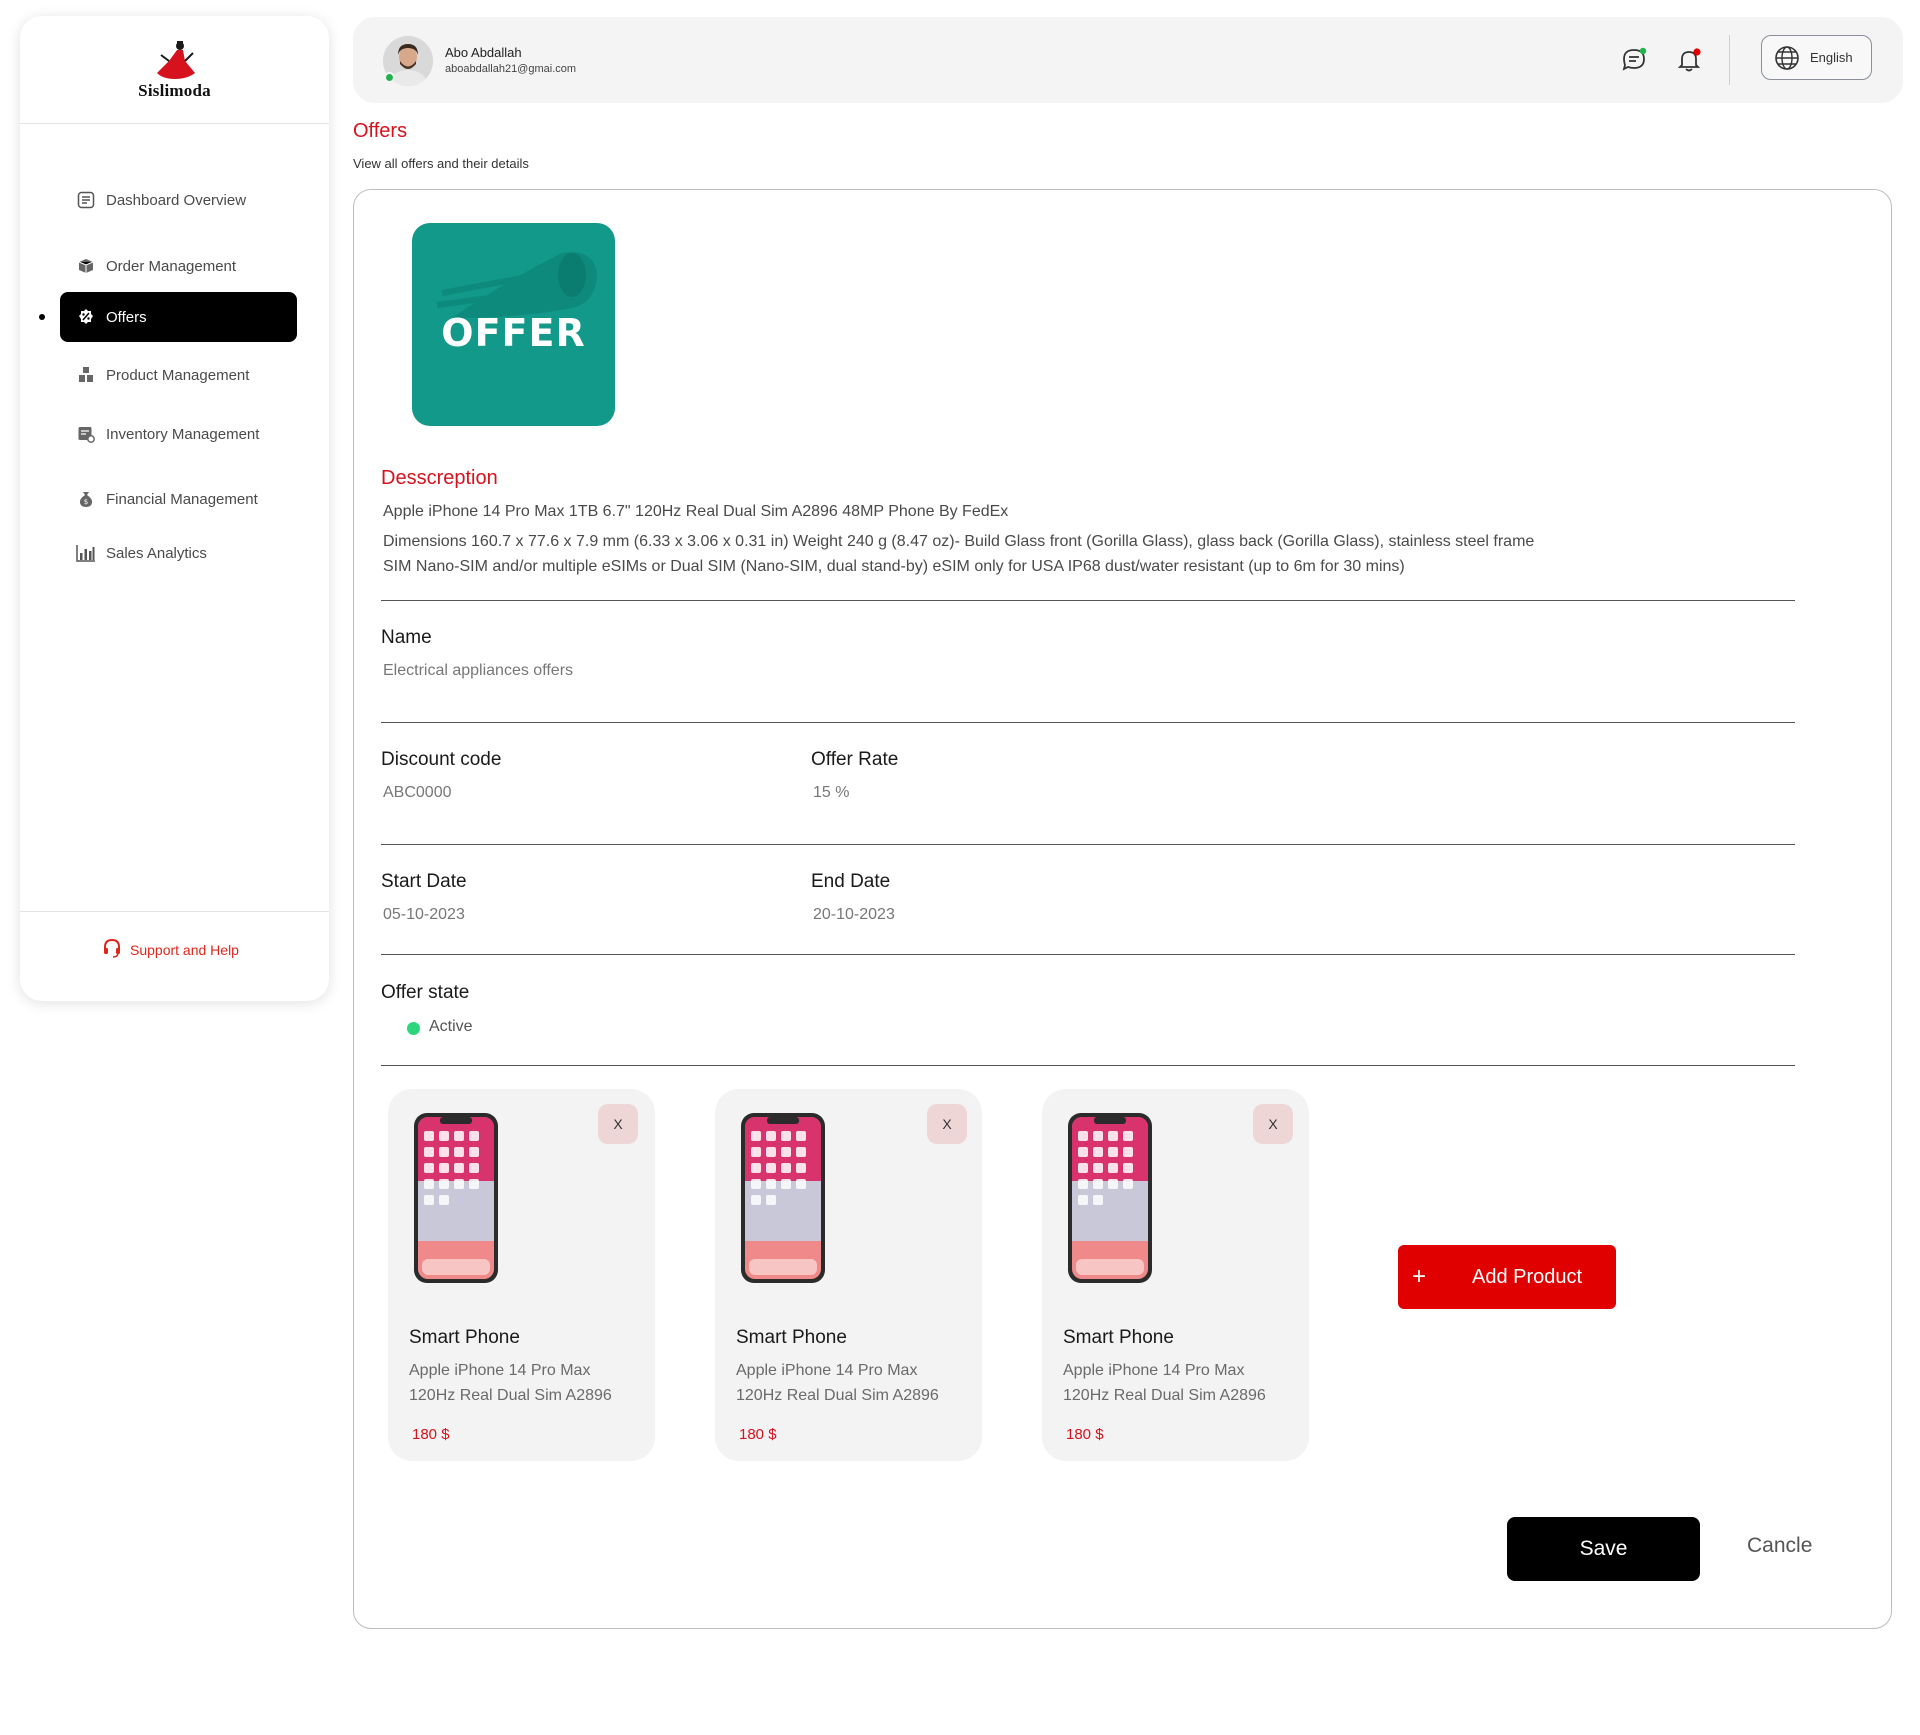 Image resolution: width=1920 pixels, height=1735 pixels. I want to click on support-help-link: Support and Help, so click(170, 949).